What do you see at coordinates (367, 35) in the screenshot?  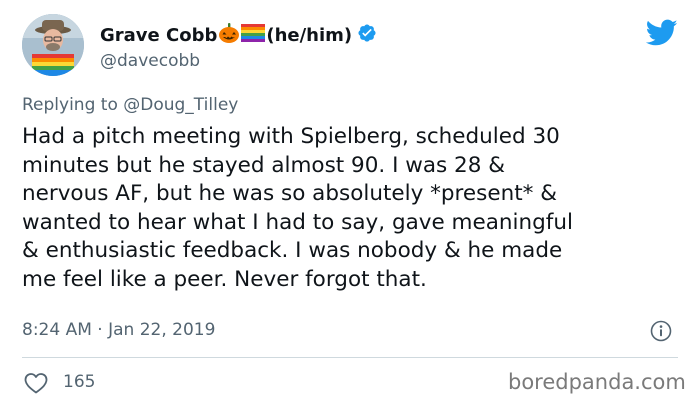 I see `verified-badge-icon` at bounding box center [367, 35].